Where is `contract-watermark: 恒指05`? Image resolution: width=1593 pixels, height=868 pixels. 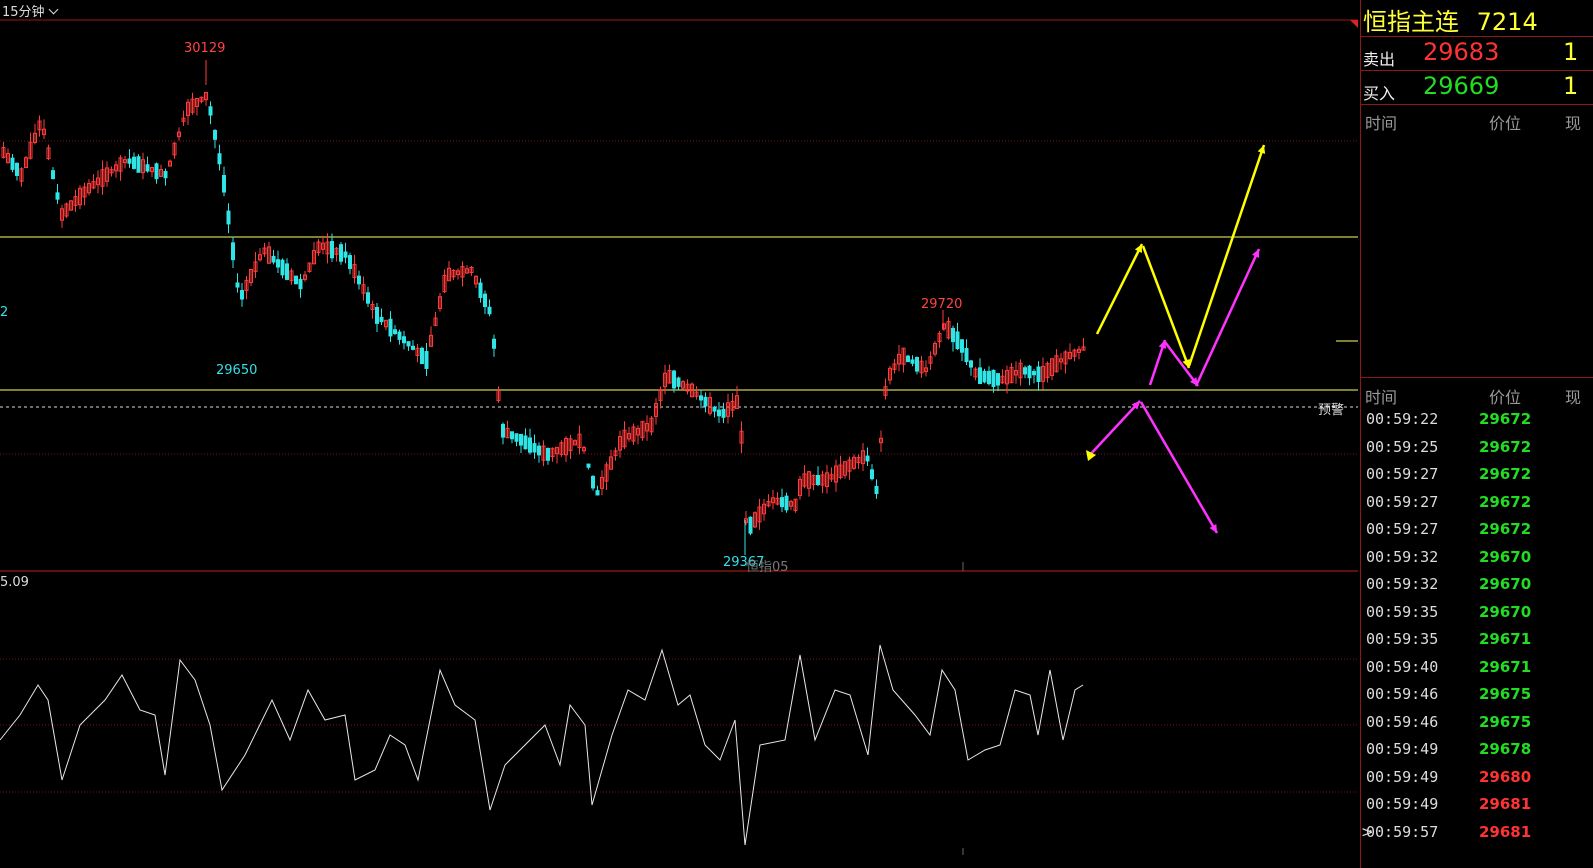
contract-watermark: 恒指05 is located at coordinates (767, 567).